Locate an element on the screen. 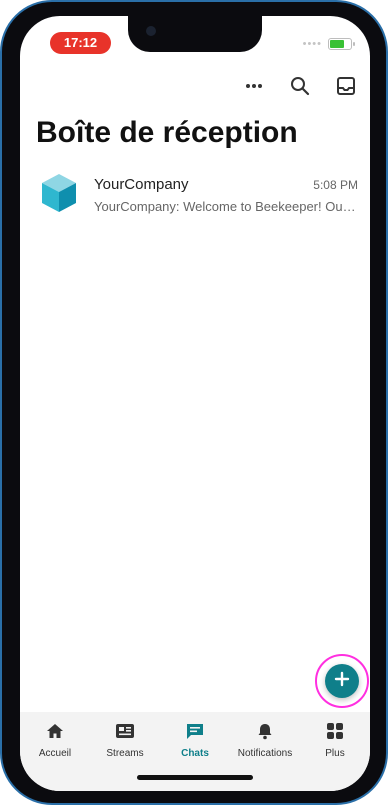  tab-label: Plus is located at coordinates (335, 753).